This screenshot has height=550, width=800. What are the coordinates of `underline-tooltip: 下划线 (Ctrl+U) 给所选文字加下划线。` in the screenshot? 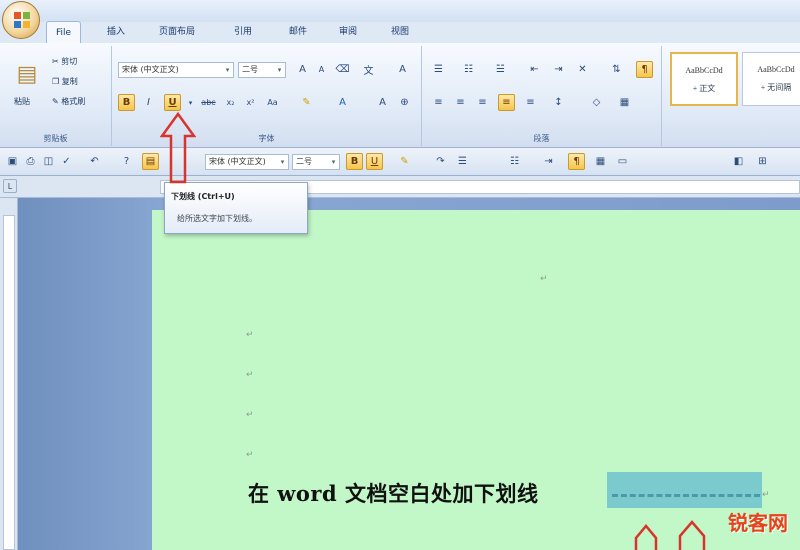 It's located at (236, 208).